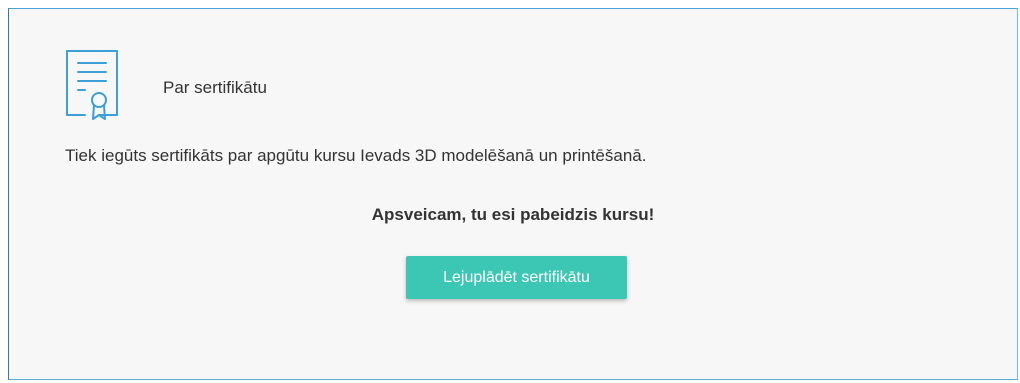 This screenshot has width=1020, height=383. I want to click on certificate-icon, so click(92, 85).